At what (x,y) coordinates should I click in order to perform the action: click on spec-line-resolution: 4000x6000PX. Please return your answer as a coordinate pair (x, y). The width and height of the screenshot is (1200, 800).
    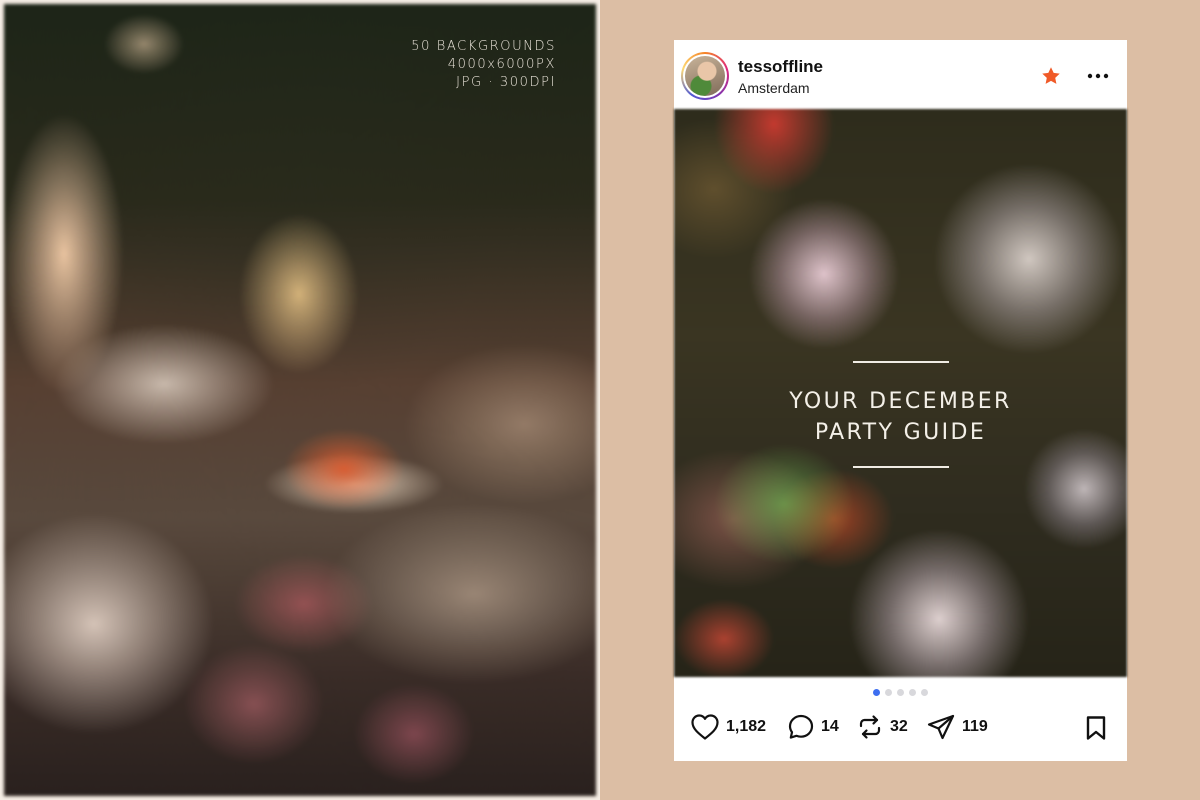
    Looking at the image, I should click on (501, 64).